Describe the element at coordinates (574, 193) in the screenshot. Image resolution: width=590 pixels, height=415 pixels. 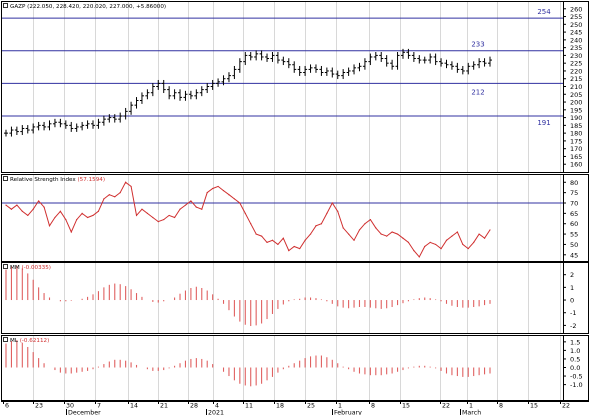
I see `y-tick-label: 75` at that location.